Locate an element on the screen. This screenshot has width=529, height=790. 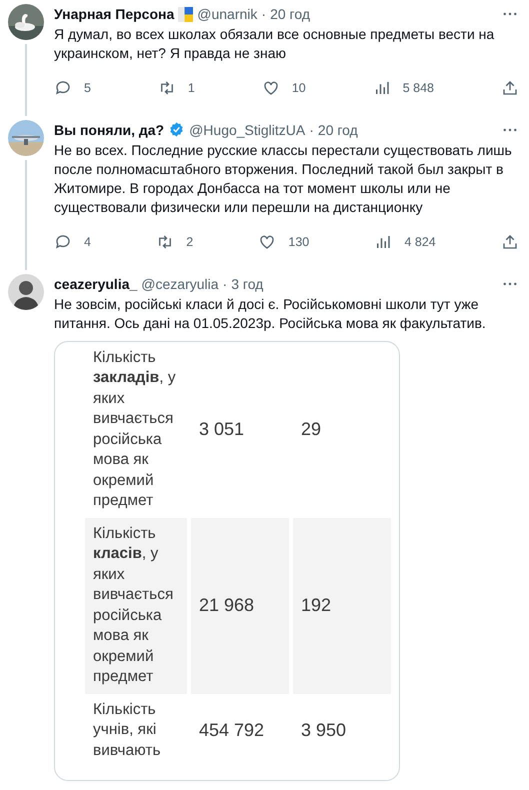
post-time: 3 год is located at coordinates (247, 284).